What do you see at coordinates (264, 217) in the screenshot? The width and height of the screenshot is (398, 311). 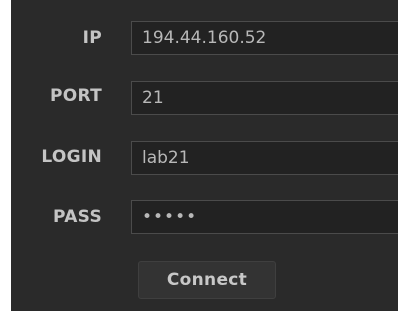 I see `password-field: •••••` at bounding box center [264, 217].